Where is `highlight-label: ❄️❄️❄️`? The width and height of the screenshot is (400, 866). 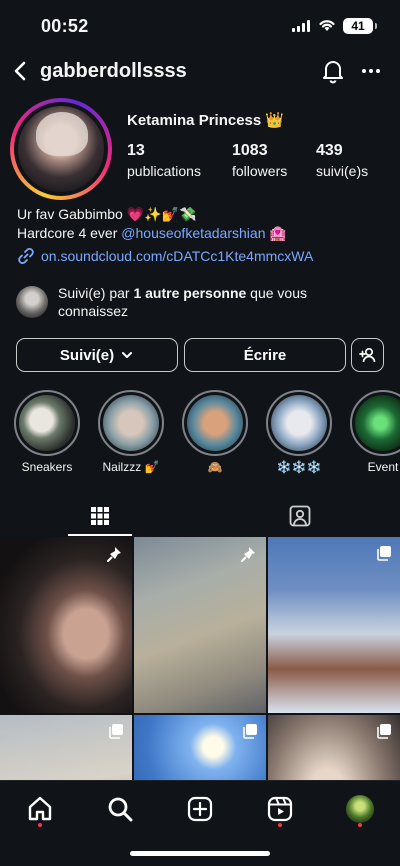 highlight-label: ❄️❄️❄️ is located at coordinates (299, 467).